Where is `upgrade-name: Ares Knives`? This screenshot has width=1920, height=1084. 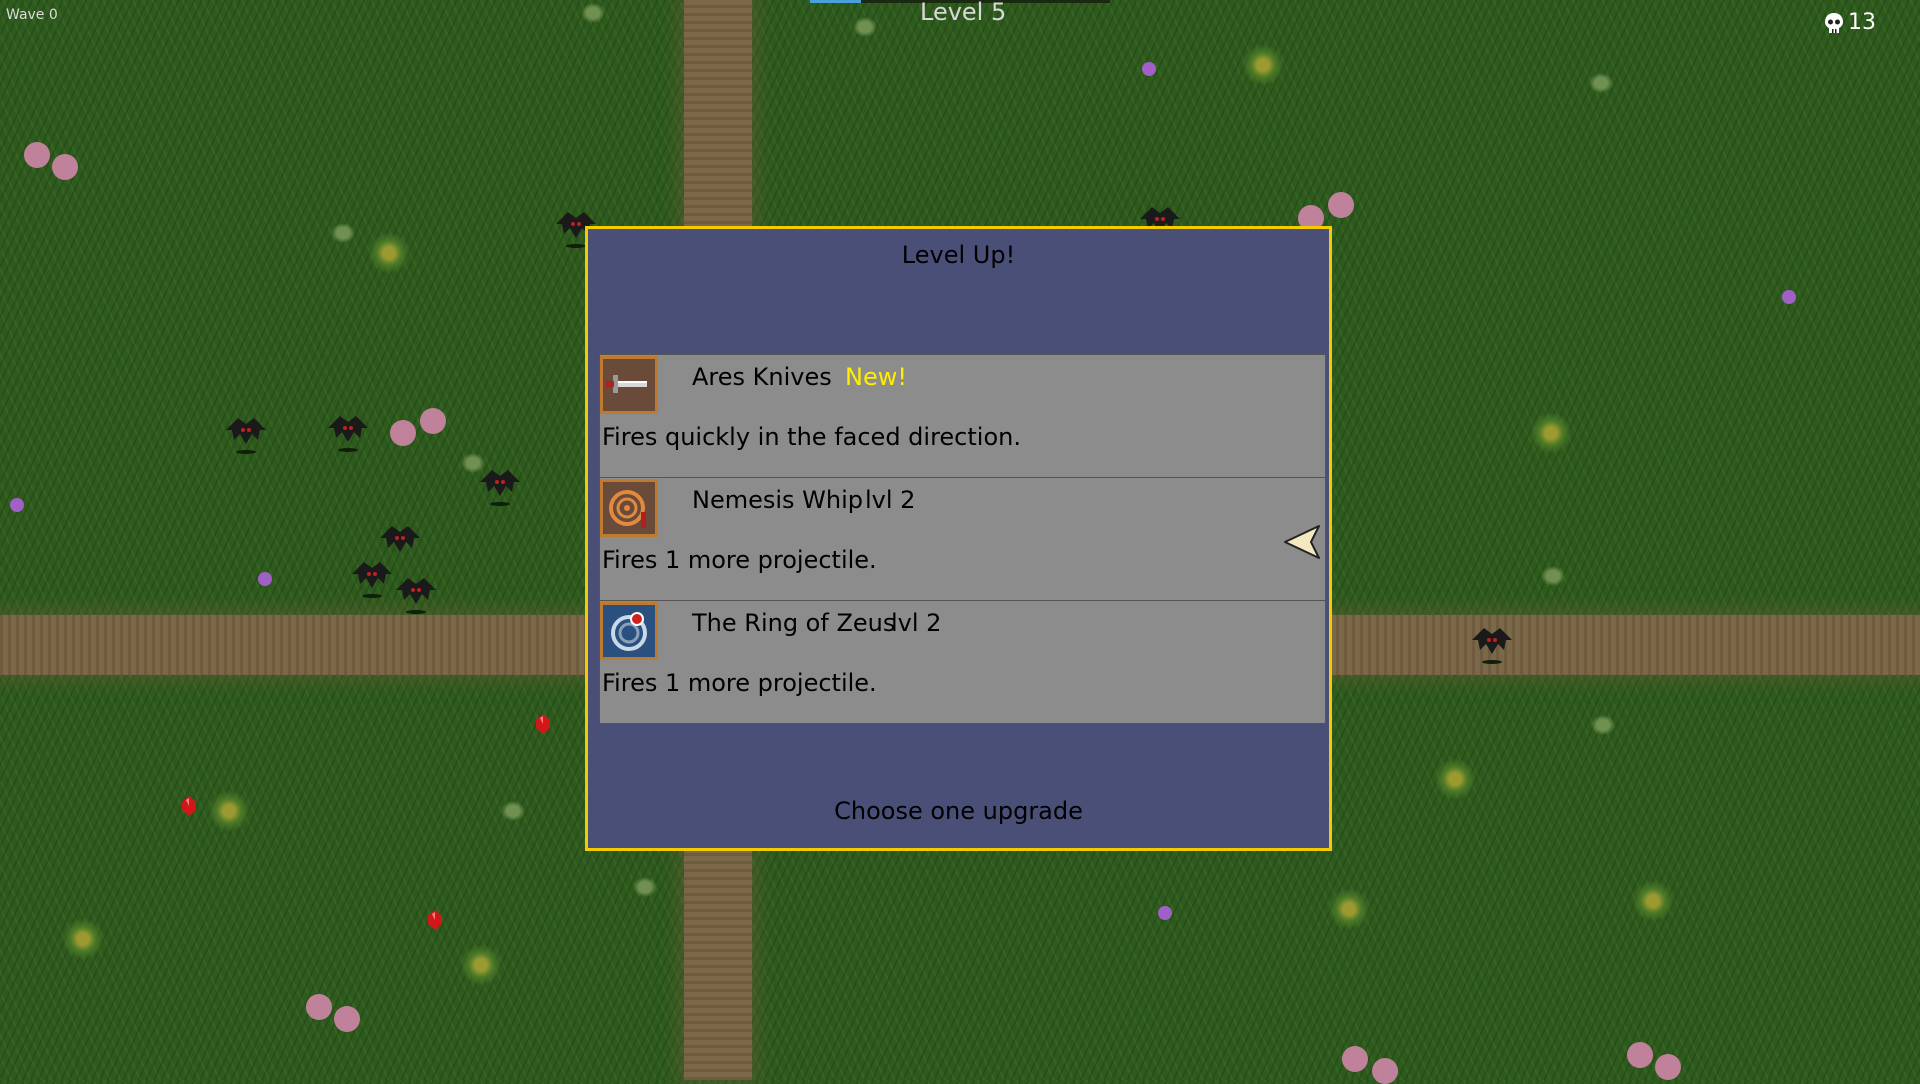
upgrade-name: Ares Knives is located at coordinates (762, 377).